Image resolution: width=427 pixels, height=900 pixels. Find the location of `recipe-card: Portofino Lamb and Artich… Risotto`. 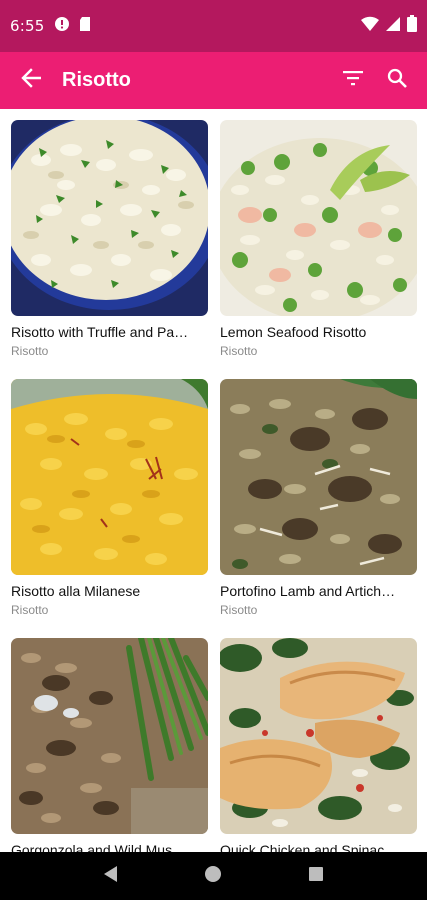

recipe-card: Portofino Lamb and Artich… Risotto is located at coordinates (318, 508).